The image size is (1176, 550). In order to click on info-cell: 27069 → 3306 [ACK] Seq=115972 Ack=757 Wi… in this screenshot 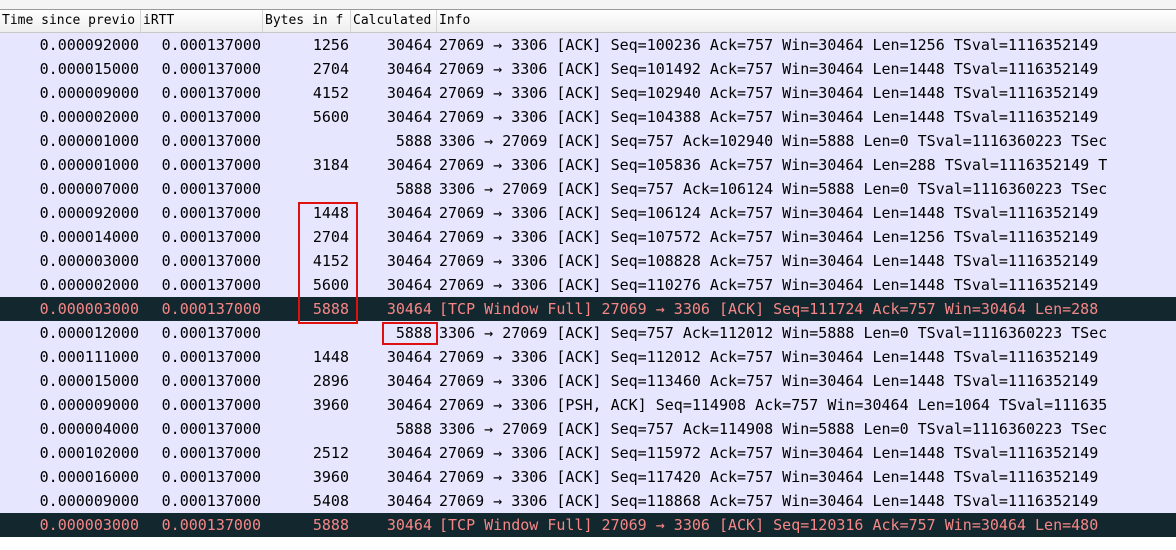, I will do `click(769, 453)`.